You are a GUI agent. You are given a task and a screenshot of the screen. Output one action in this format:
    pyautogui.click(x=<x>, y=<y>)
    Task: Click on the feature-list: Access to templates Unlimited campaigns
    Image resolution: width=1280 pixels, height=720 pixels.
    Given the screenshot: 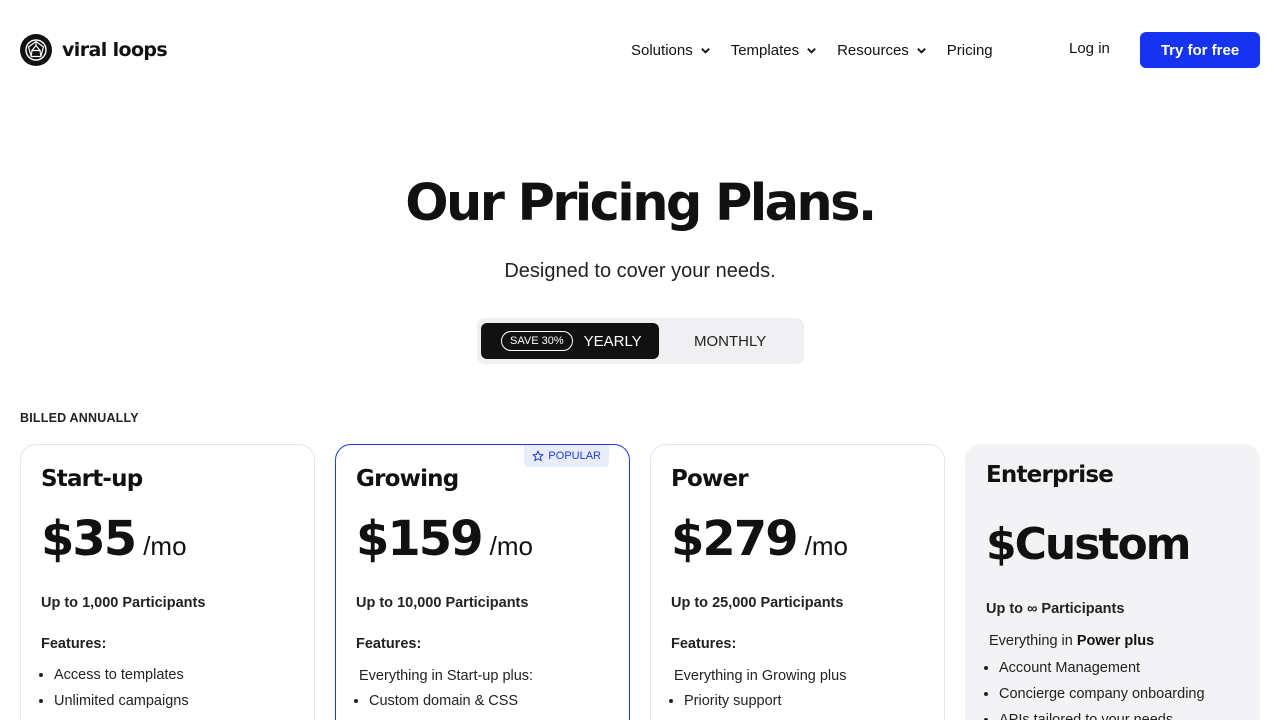 What is the action you would take?
    pyautogui.click(x=121, y=692)
    